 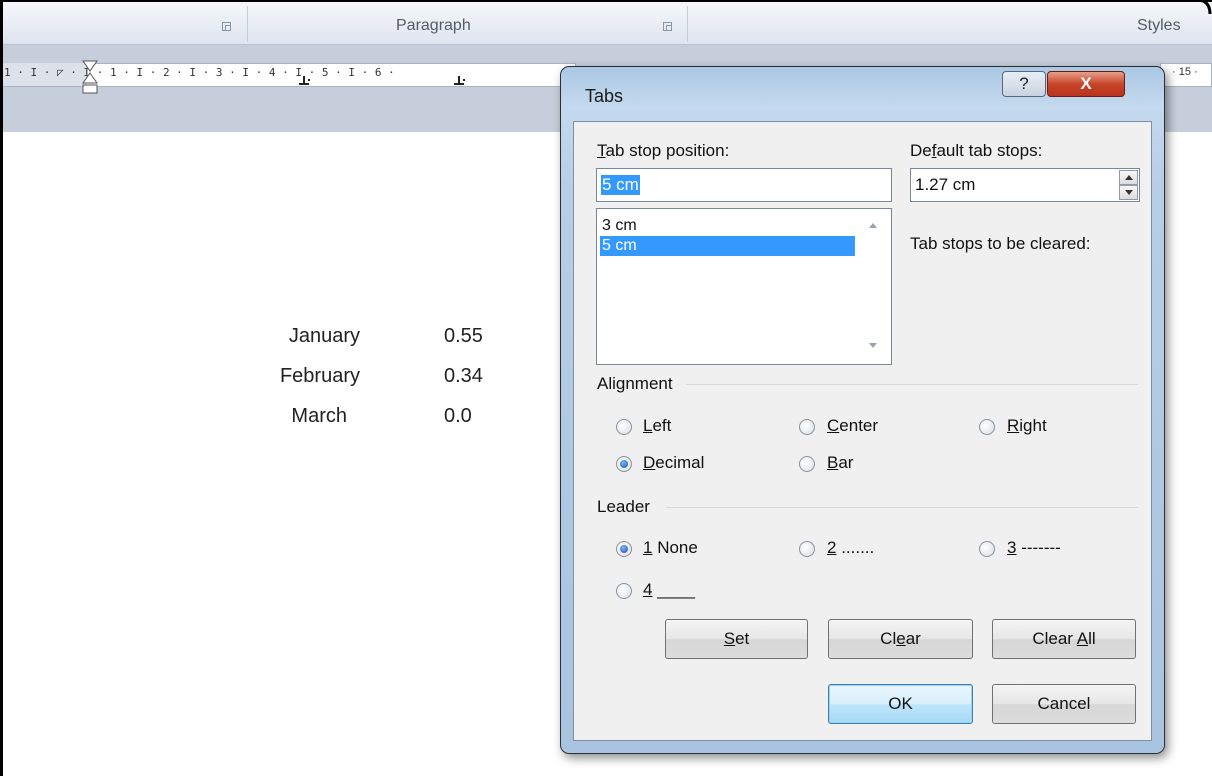 I want to click on ruler-right-text: · 15 ·, so click(x=1185, y=72).